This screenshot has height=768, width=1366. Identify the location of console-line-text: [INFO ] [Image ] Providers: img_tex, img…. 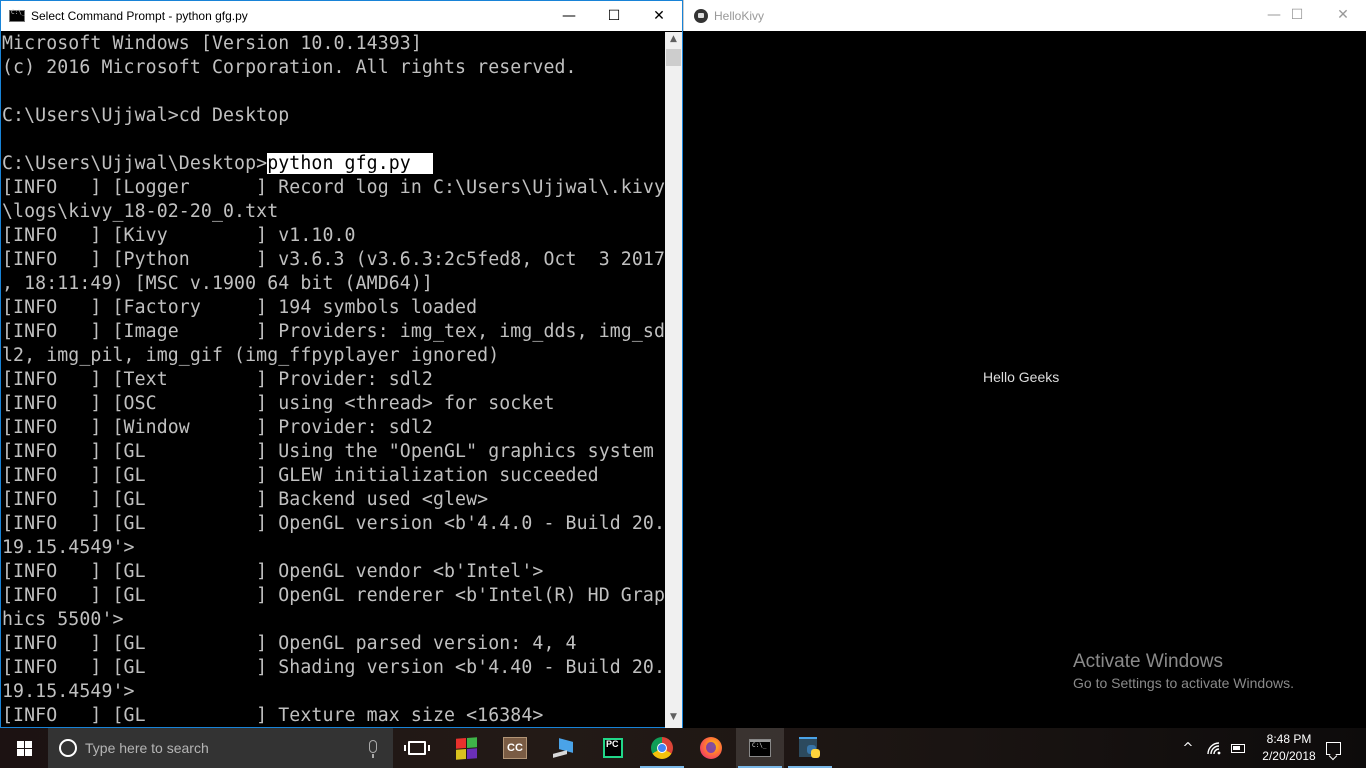
(333, 331).